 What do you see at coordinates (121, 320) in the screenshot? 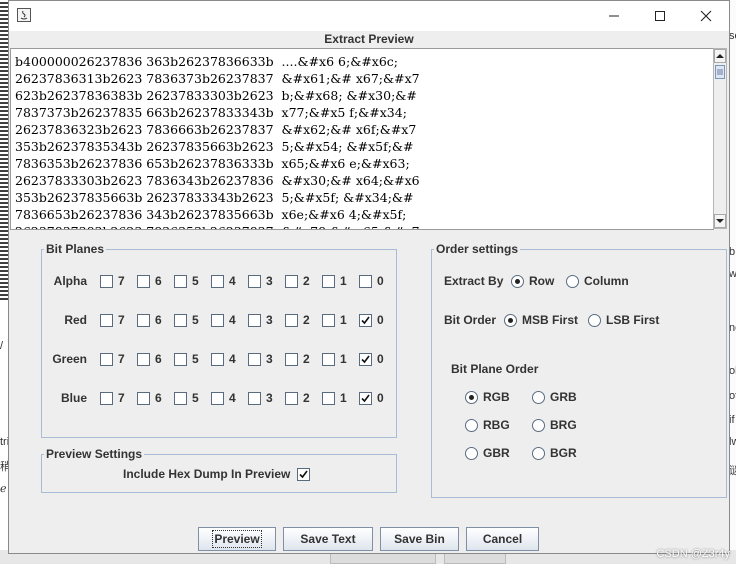
I see `bit-label: 7` at bounding box center [121, 320].